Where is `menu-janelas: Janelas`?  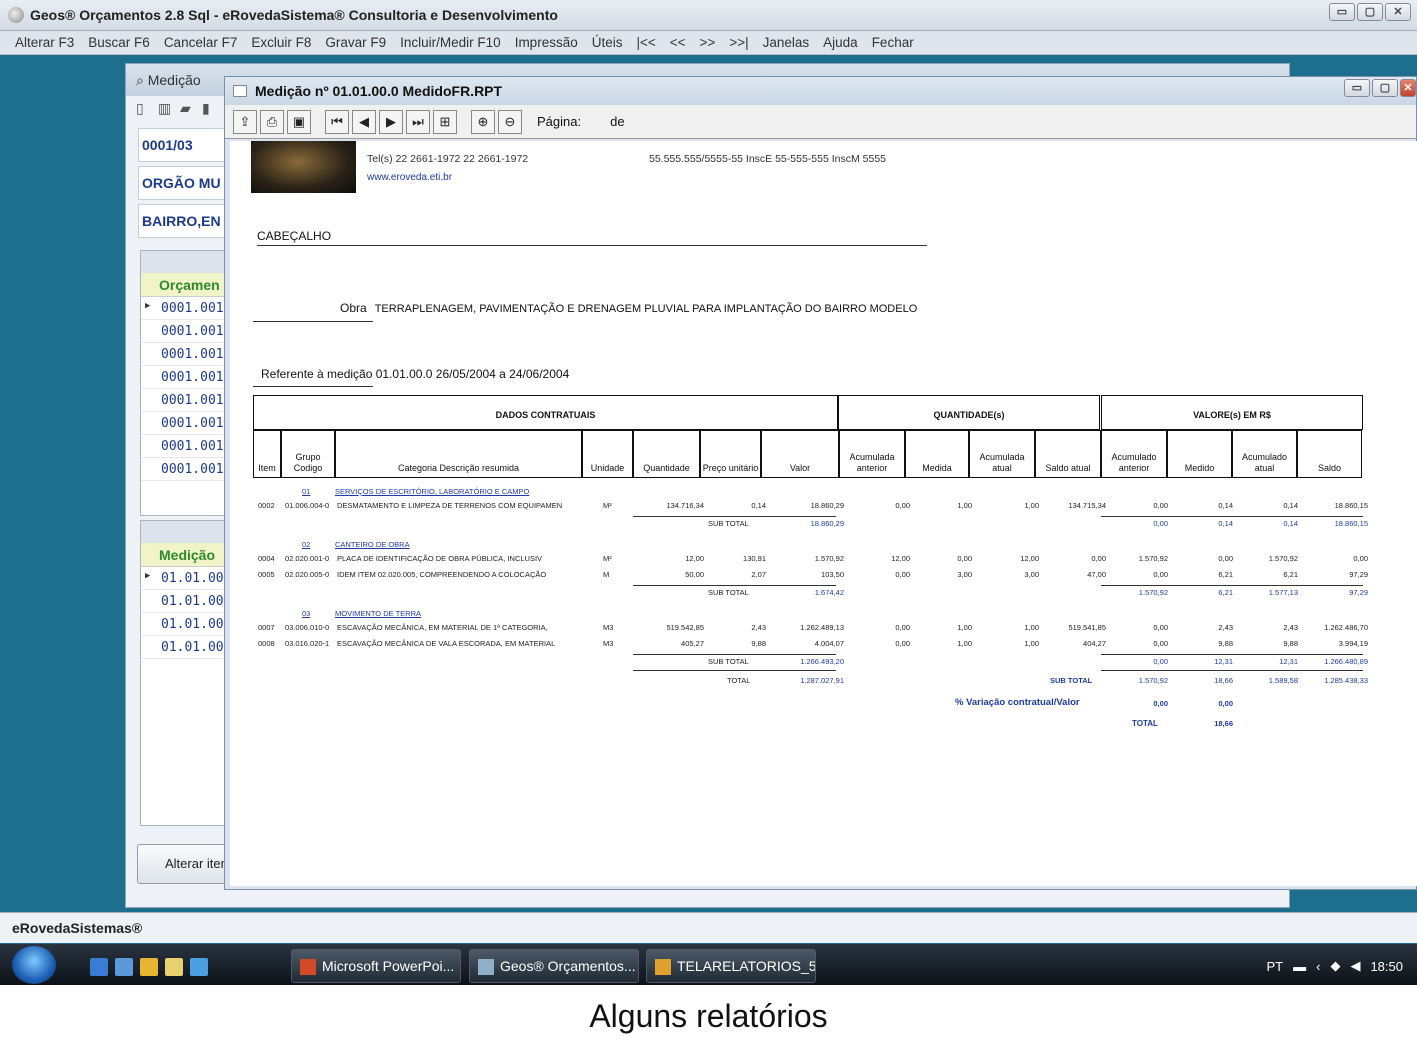 menu-janelas: Janelas is located at coordinates (786, 42).